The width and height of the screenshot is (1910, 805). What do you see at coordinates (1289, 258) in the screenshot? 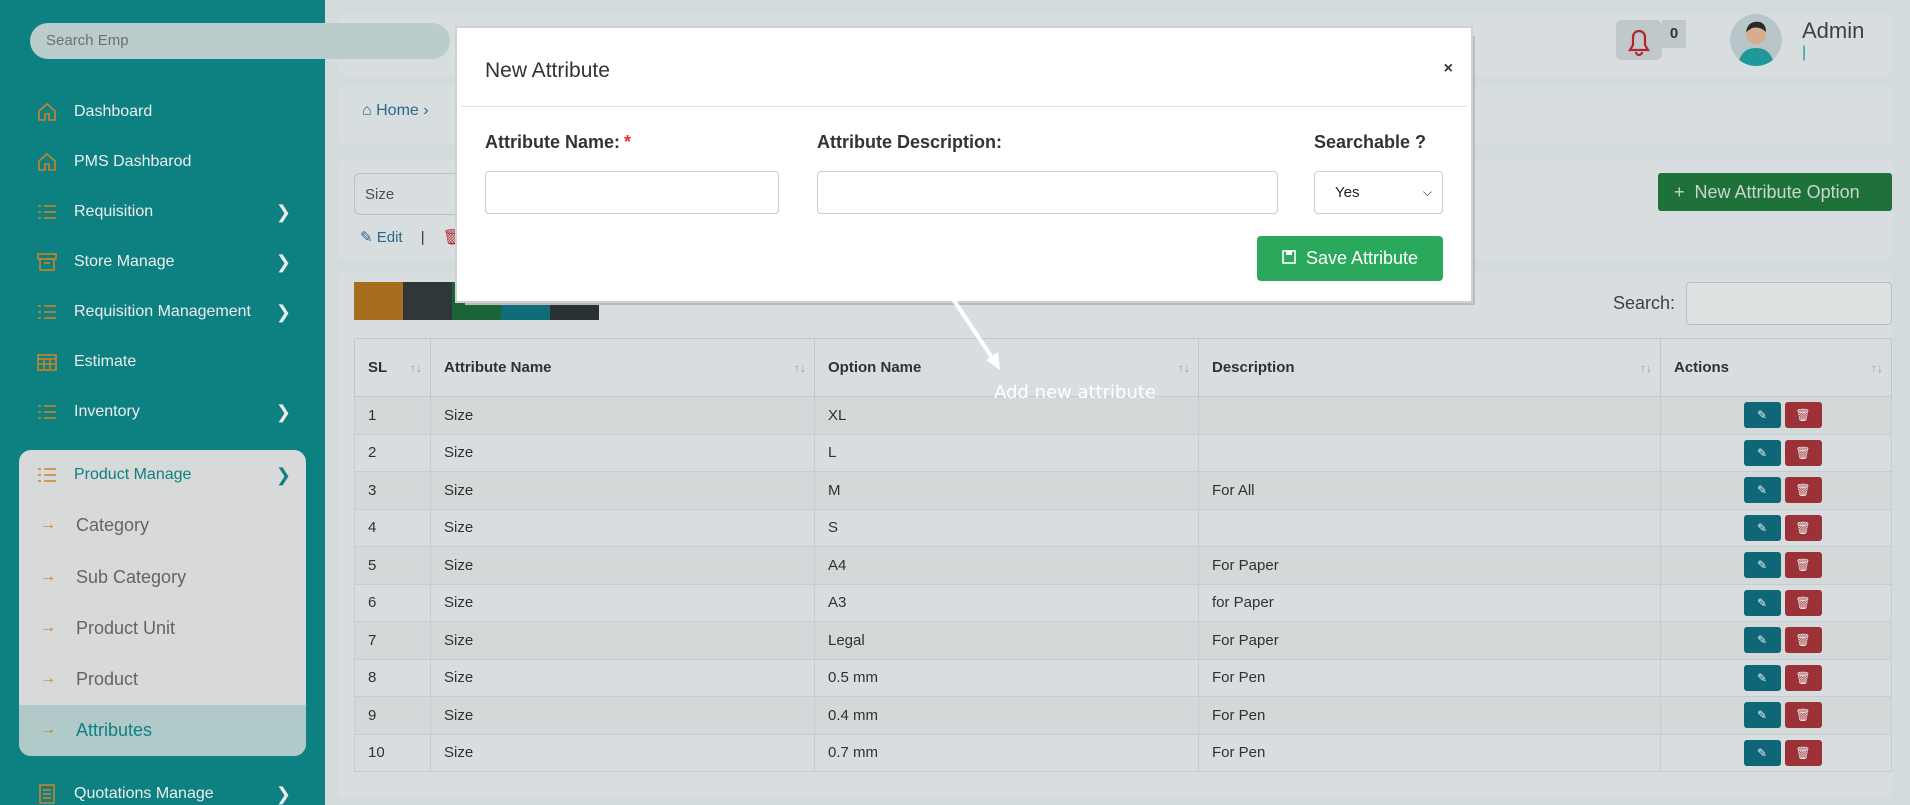
I see `save-icon` at bounding box center [1289, 258].